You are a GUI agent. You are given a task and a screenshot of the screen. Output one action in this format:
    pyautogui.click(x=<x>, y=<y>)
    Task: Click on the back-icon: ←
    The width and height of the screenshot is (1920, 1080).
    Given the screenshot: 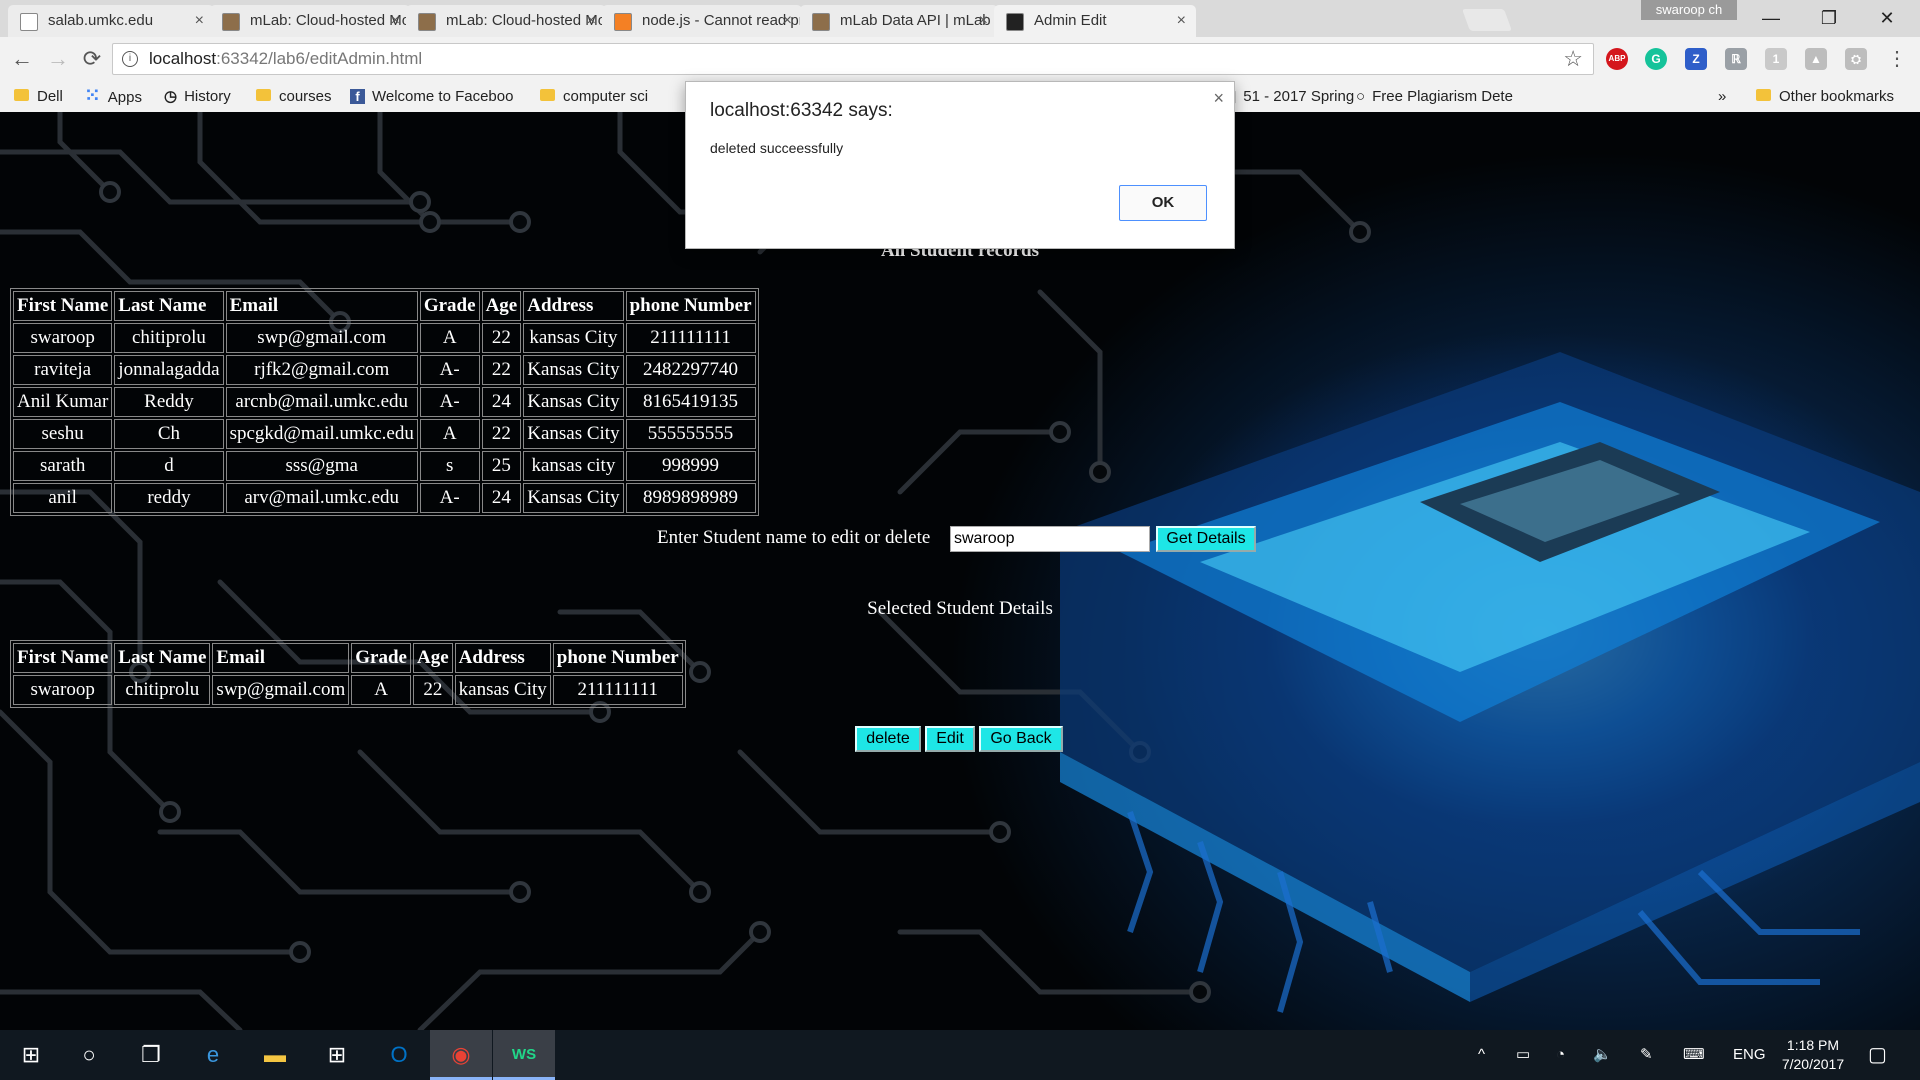 What is the action you would take?
    pyautogui.click(x=22, y=59)
    